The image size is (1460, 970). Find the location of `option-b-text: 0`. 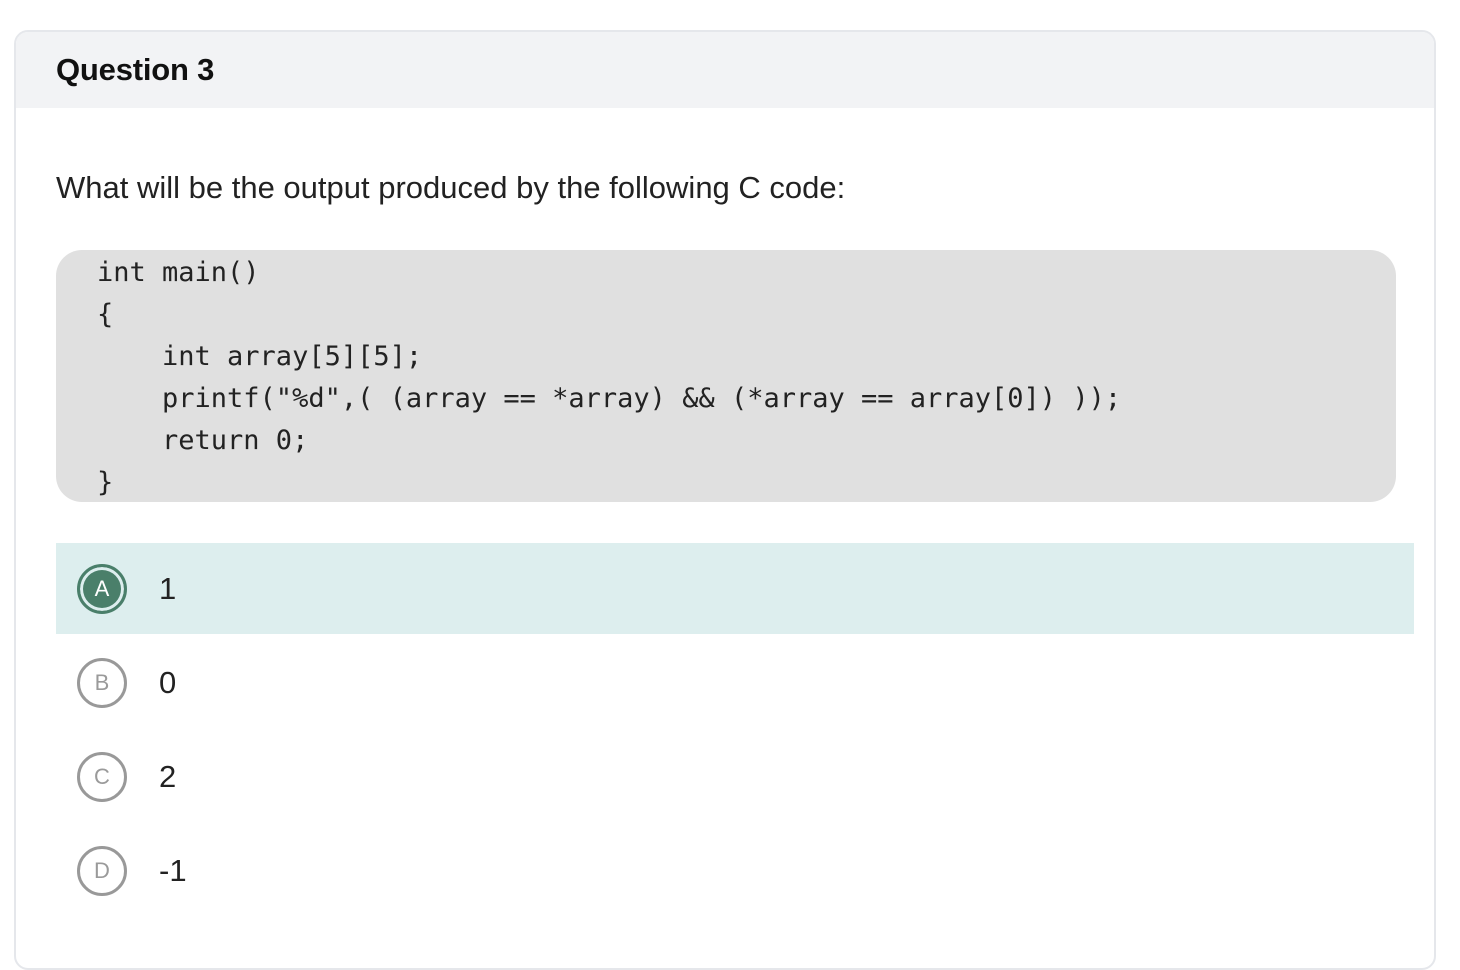

option-b-text: 0 is located at coordinates (168, 682).